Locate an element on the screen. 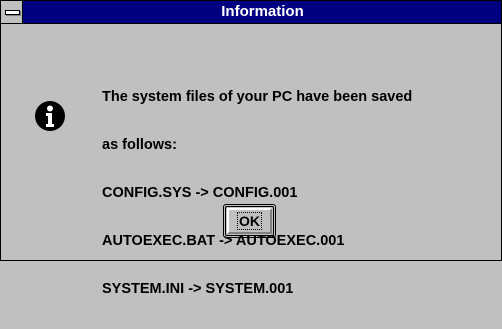  message-line: CONFIG.SYS -> CONFIG.001 is located at coordinates (200, 193).